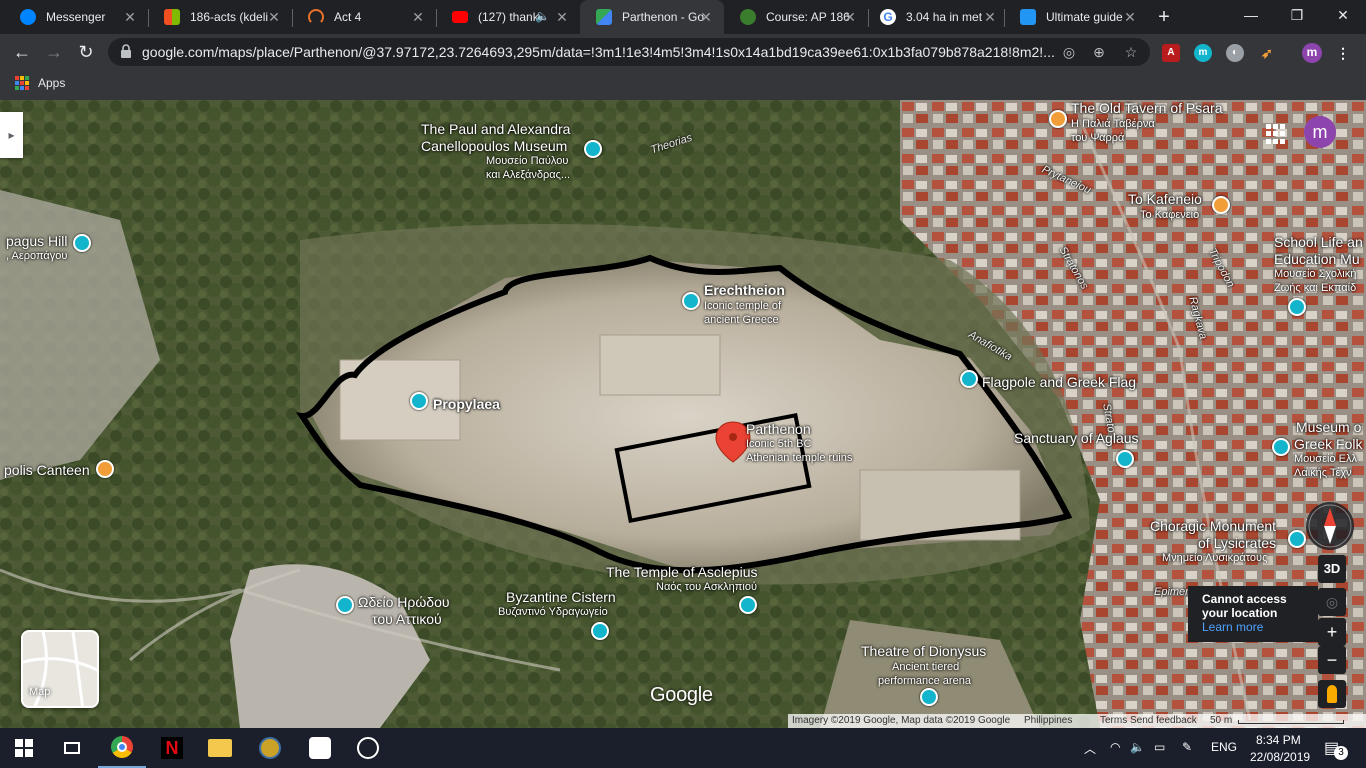 This screenshot has width=1366, height=768. What do you see at coordinates (1137, 747) in the screenshot?
I see `volume-icon: 🔈` at bounding box center [1137, 747].